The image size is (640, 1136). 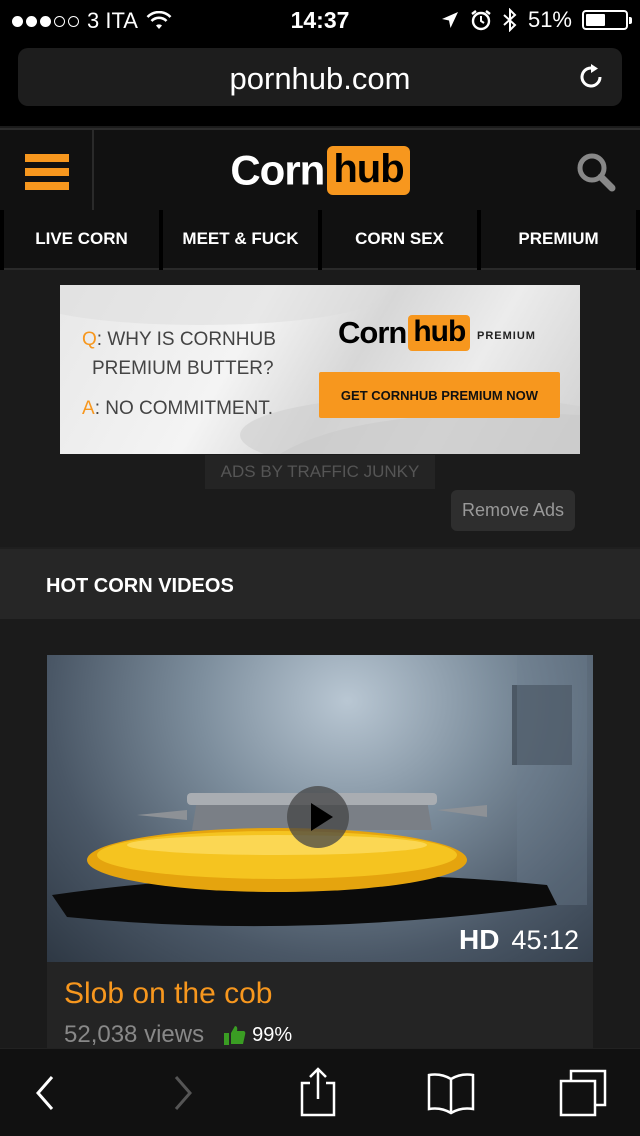 I want to click on status-right: 51%, so click(x=536, y=20).